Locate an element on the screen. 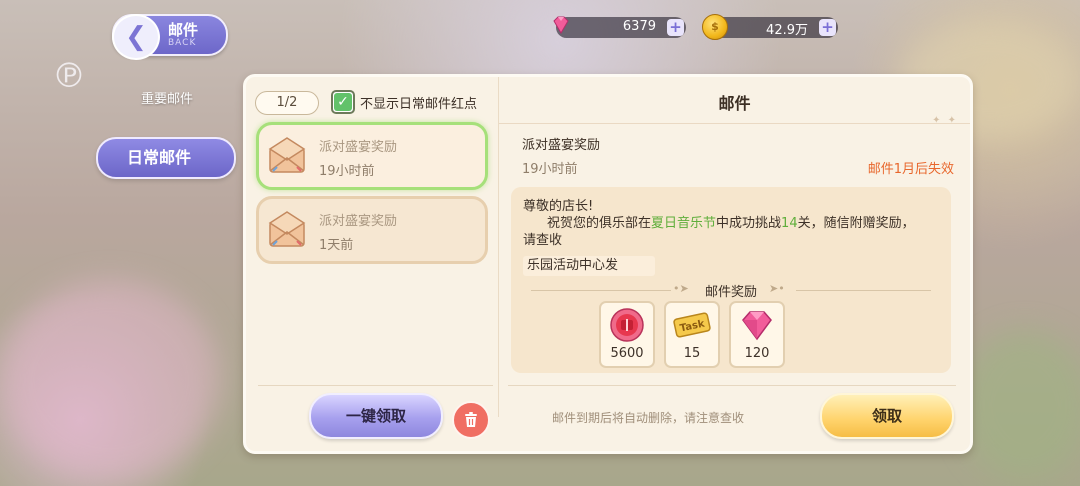 The width and height of the screenshot is (1080, 486). mail-time: 1天前 is located at coordinates (336, 245).